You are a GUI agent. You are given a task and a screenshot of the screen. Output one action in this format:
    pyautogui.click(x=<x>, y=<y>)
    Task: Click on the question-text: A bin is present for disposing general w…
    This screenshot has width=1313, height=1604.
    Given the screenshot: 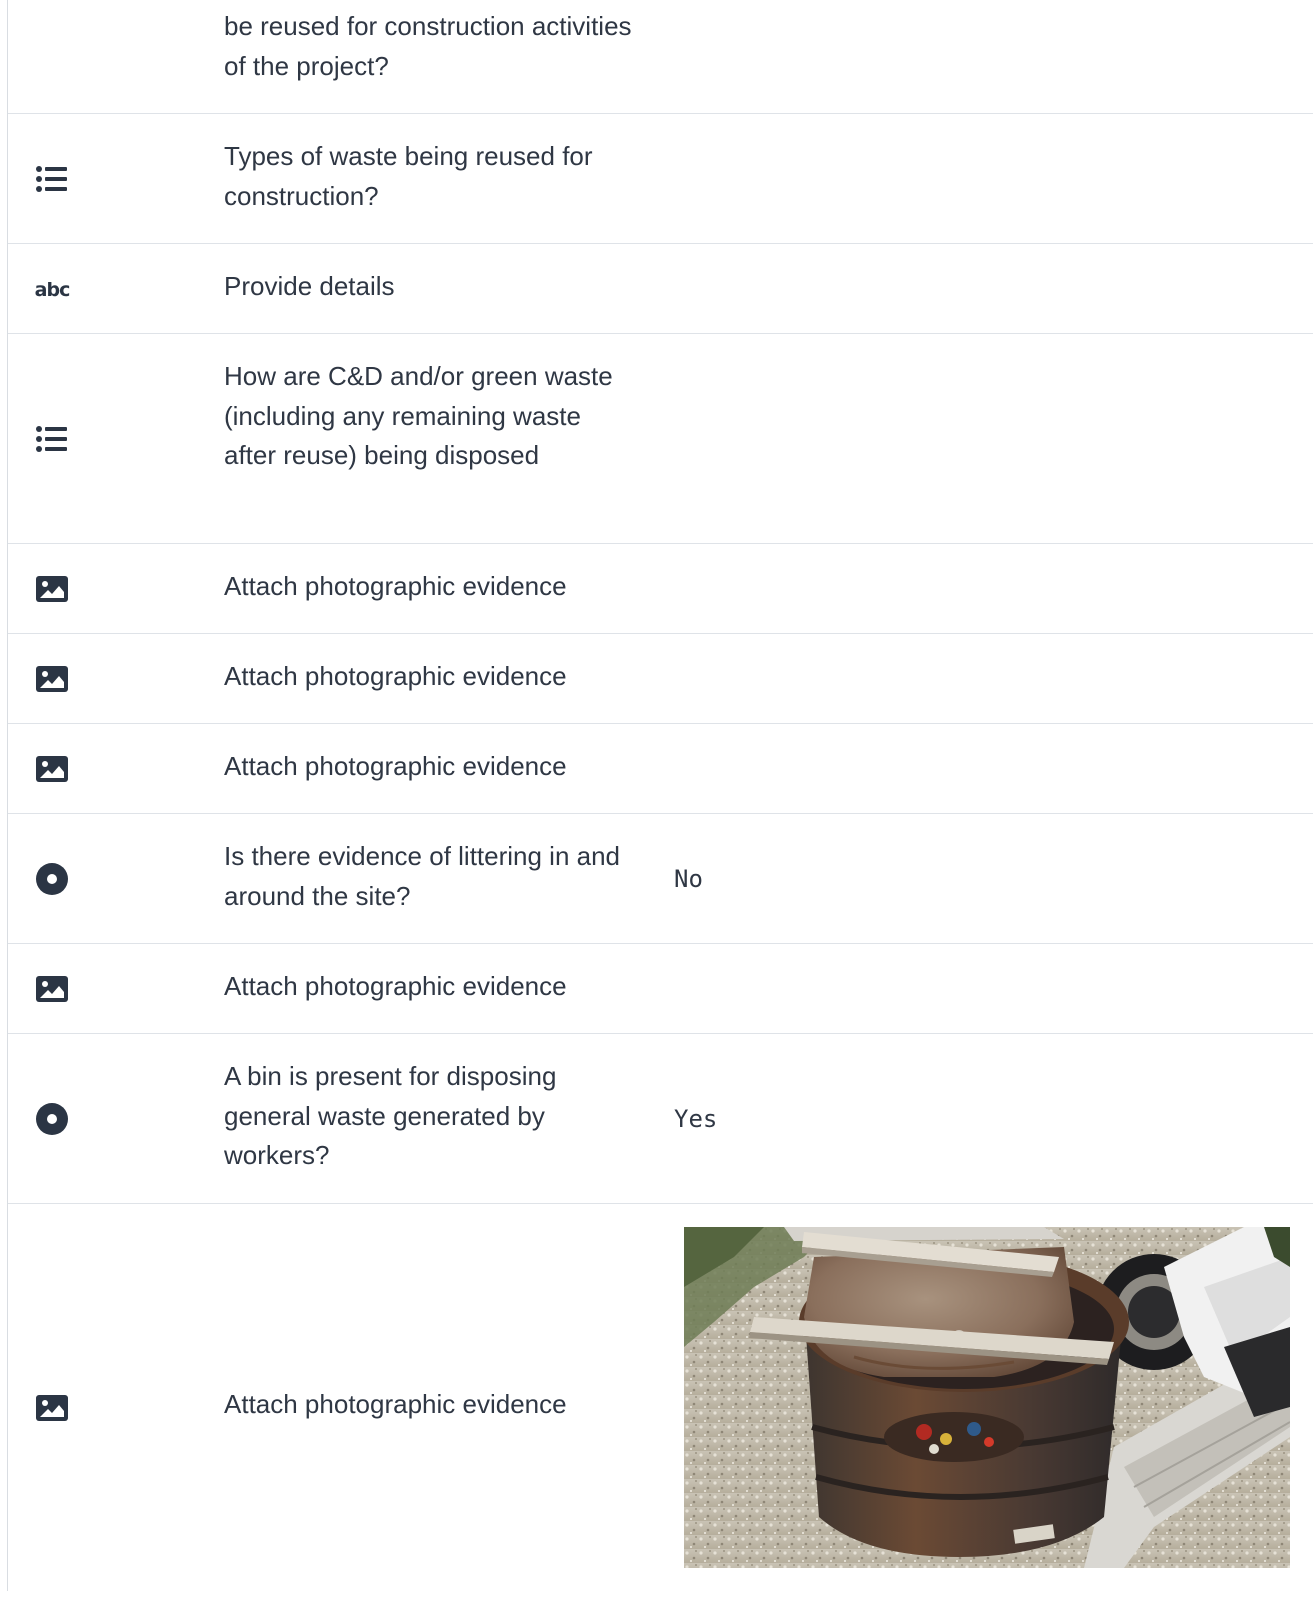 What is the action you would take?
    pyautogui.click(x=390, y=1115)
    